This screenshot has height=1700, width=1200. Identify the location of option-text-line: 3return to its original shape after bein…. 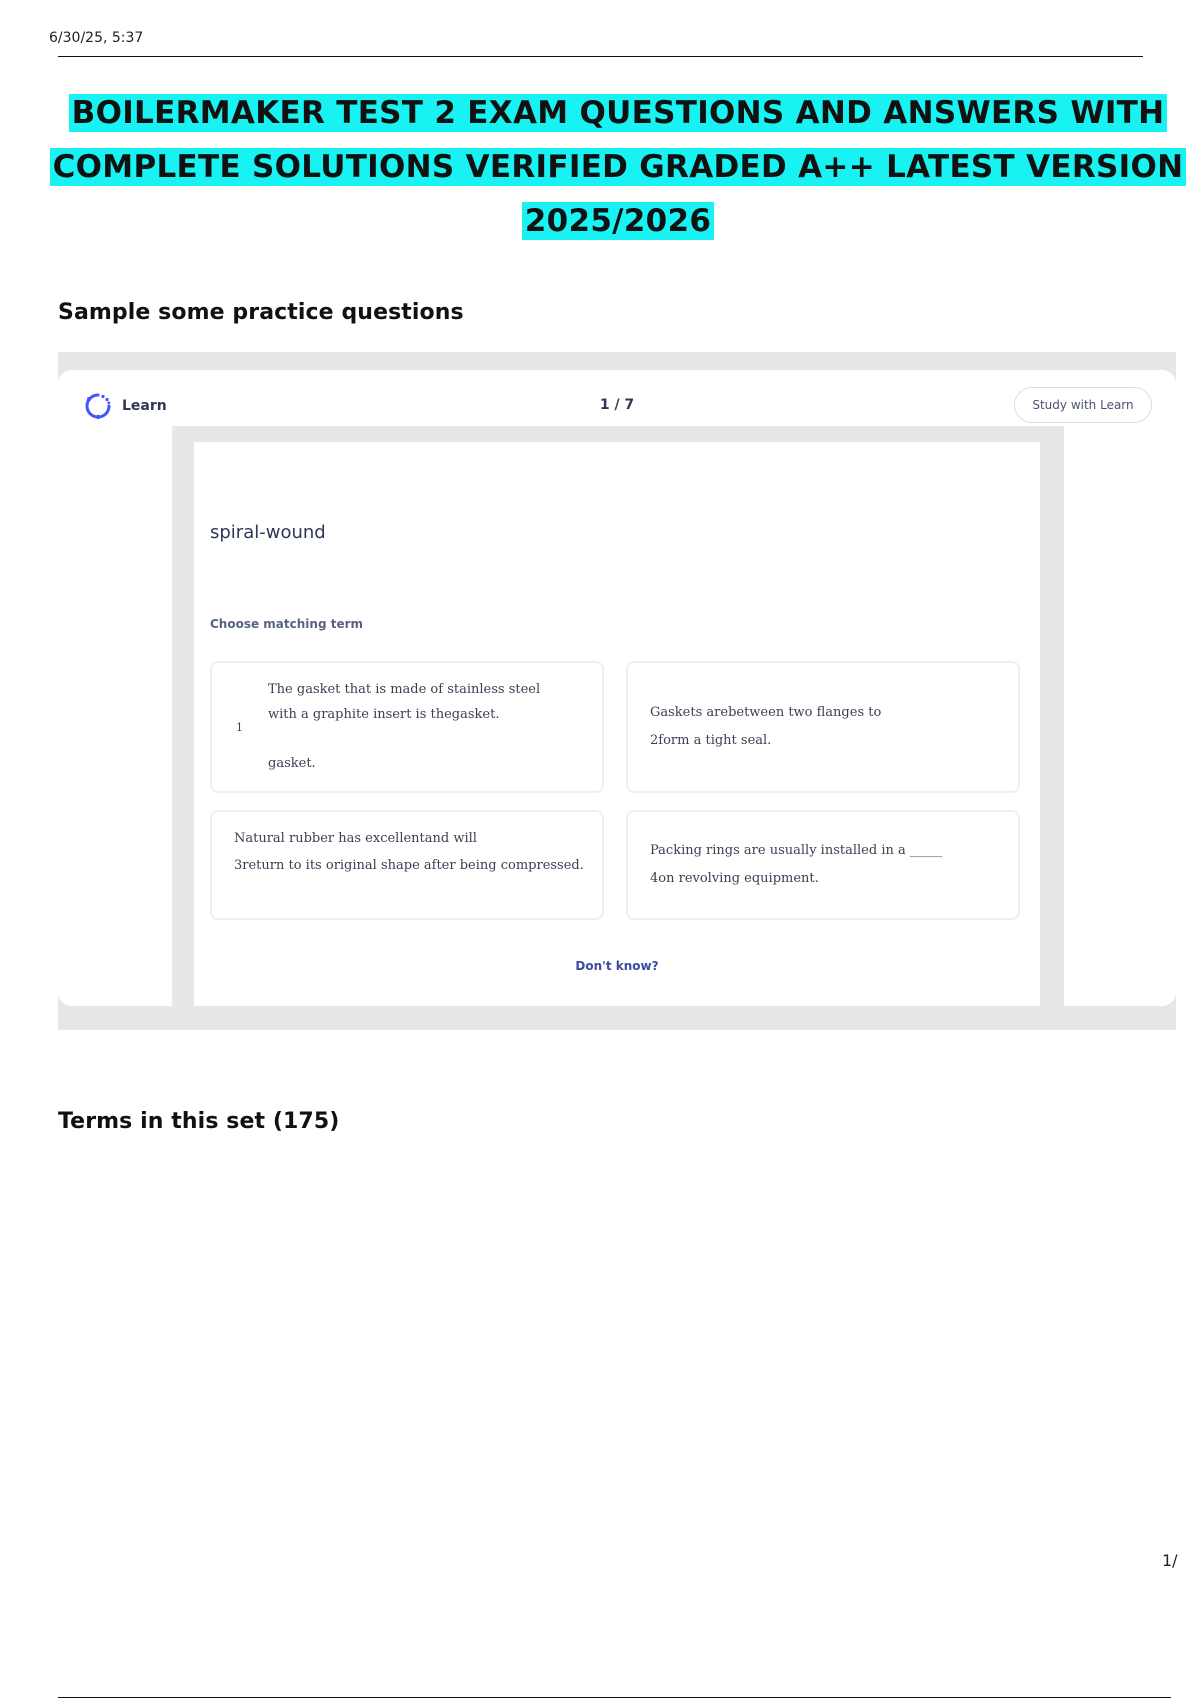
(409, 865).